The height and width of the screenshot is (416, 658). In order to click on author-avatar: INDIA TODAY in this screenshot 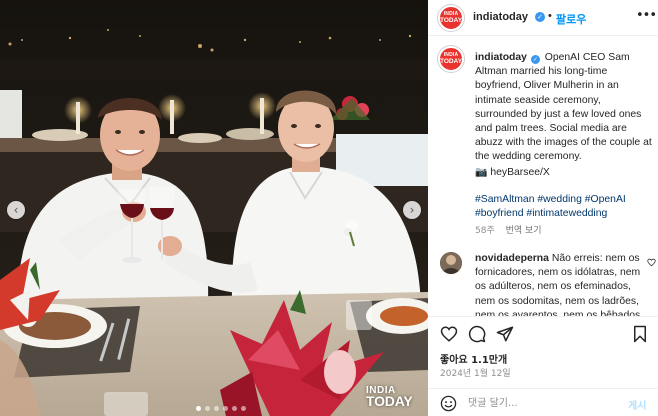, I will do `click(451, 18)`.